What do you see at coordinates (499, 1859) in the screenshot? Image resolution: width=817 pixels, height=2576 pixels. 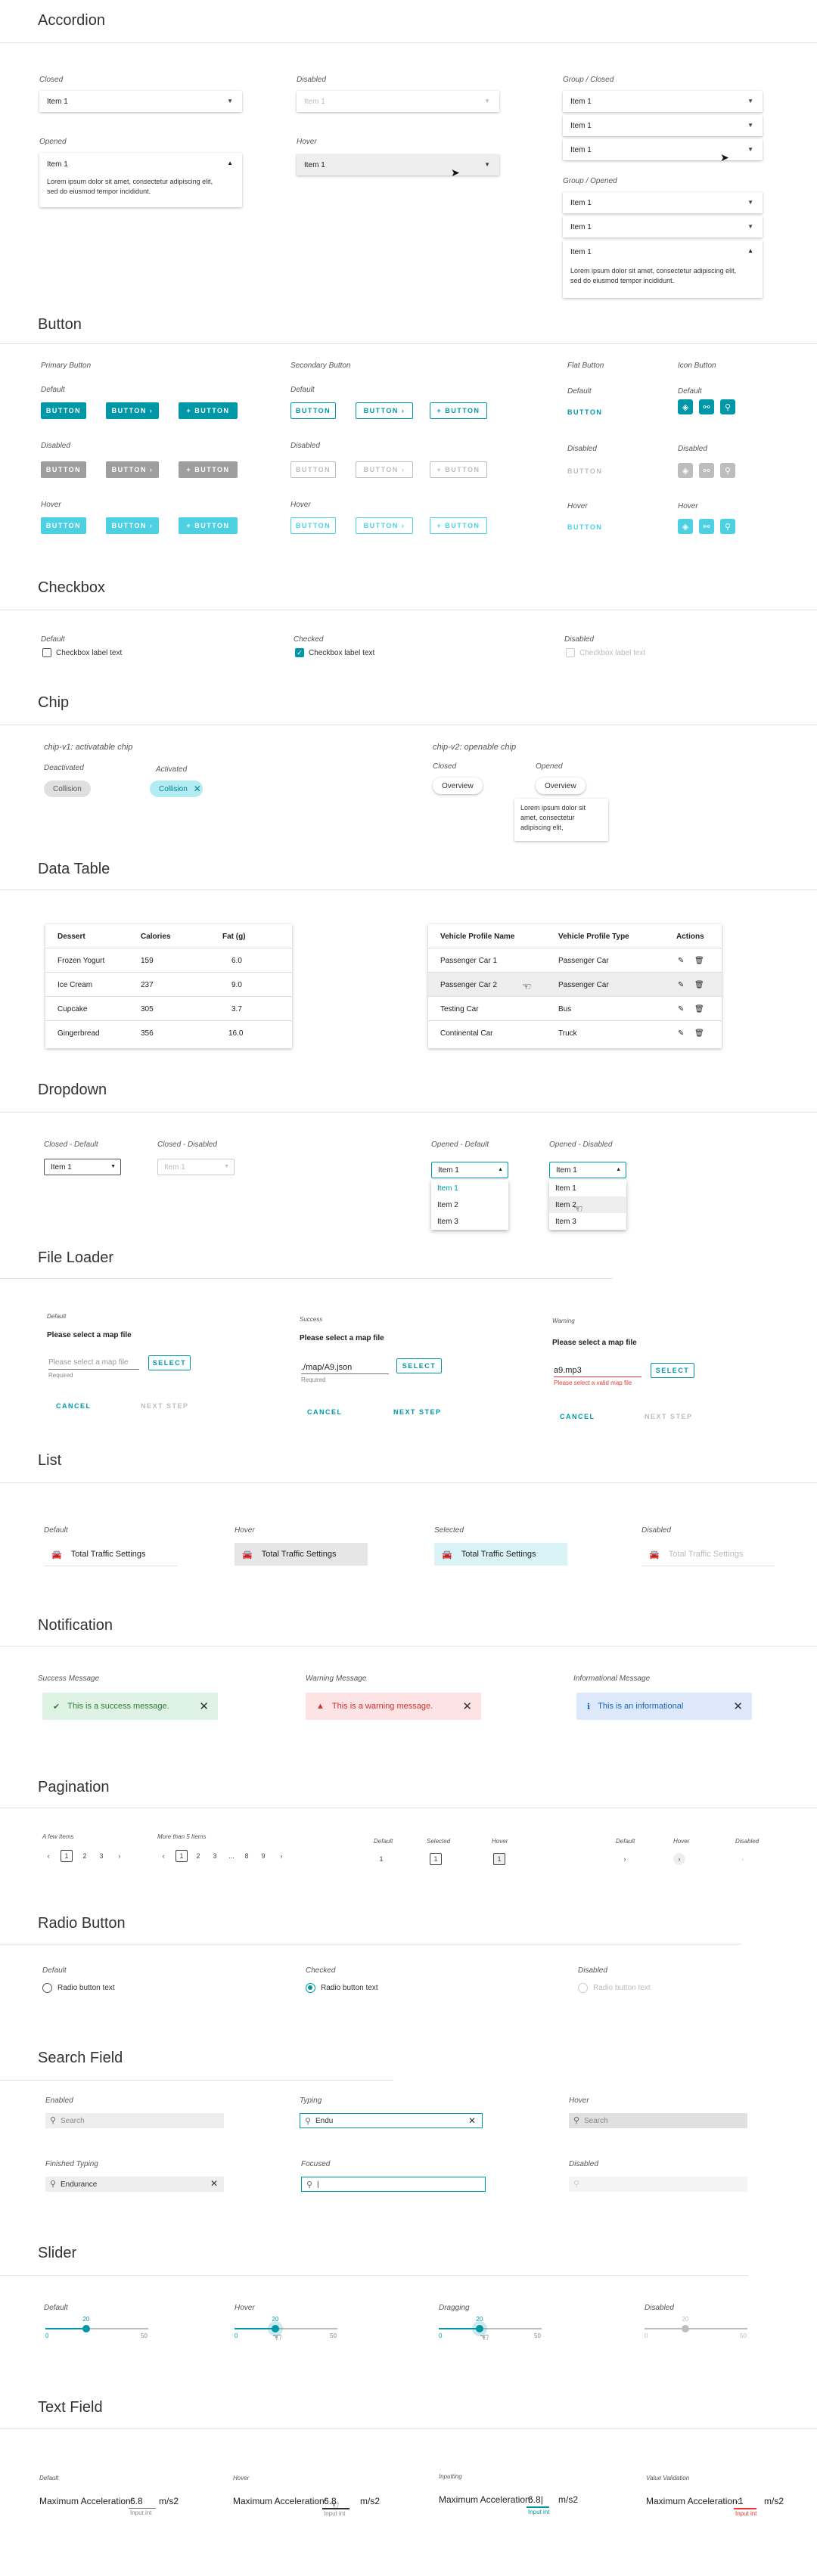 I see `page-button-hover: 1` at bounding box center [499, 1859].